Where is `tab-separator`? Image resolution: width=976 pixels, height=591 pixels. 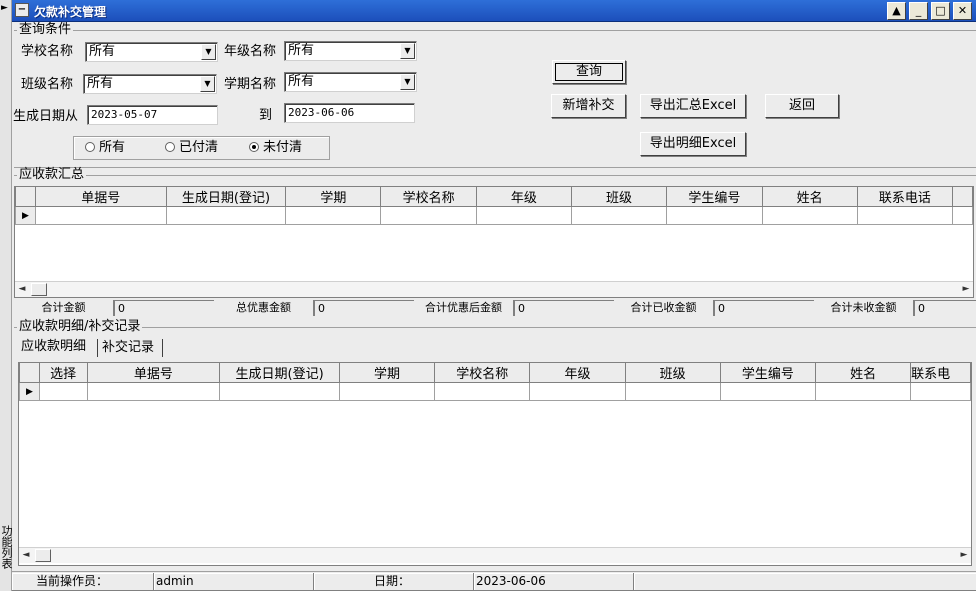 tab-separator is located at coordinates (162, 348).